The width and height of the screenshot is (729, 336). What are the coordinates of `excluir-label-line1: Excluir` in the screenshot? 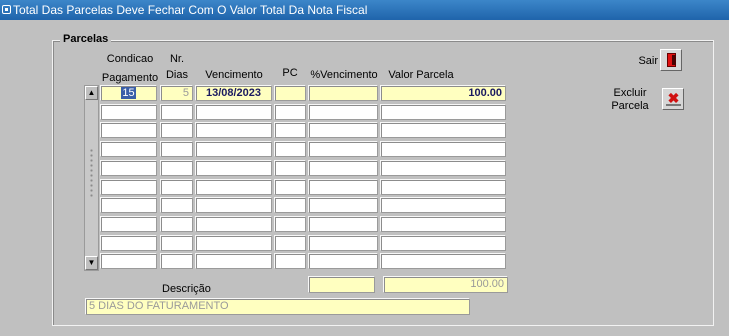 It's located at (630, 93).